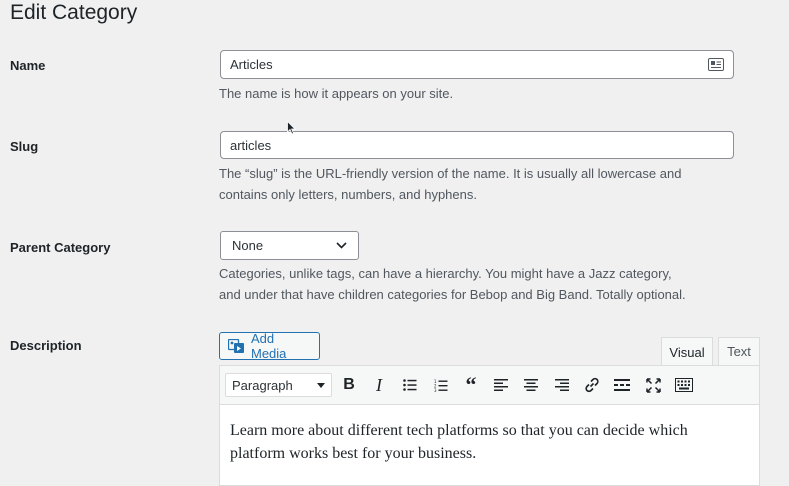 This screenshot has height=486, width=789. What do you see at coordinates (622, 385) in the screenshot?
I see `read-more-icon` at bounding box center [622, 385].